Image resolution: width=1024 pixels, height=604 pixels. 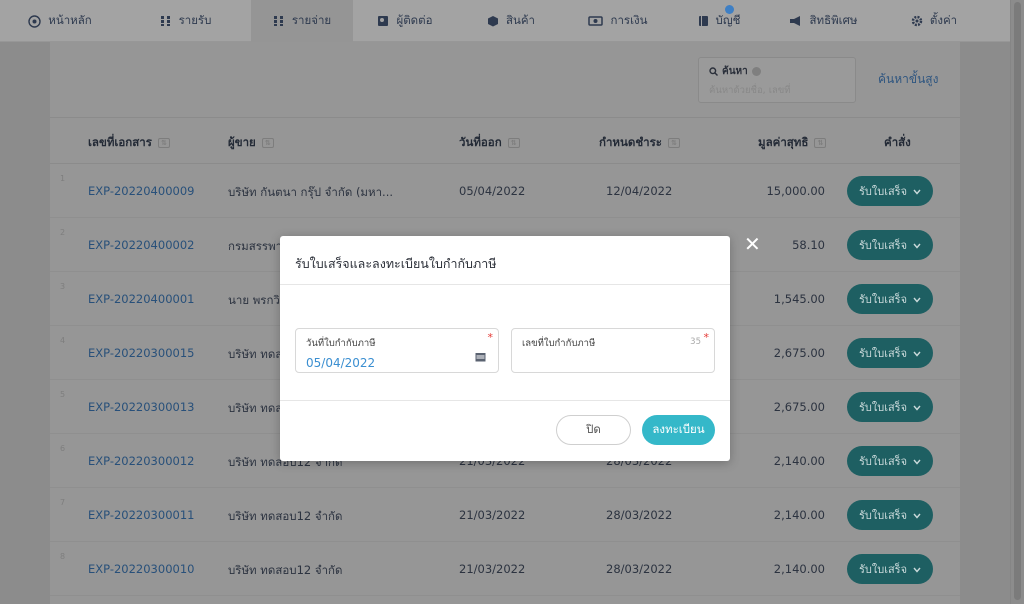 What do you see at coordinates (678, 430) in the screenshot?
I see `register-button: ลงทะเบียน` at bounding box center [678, 430].